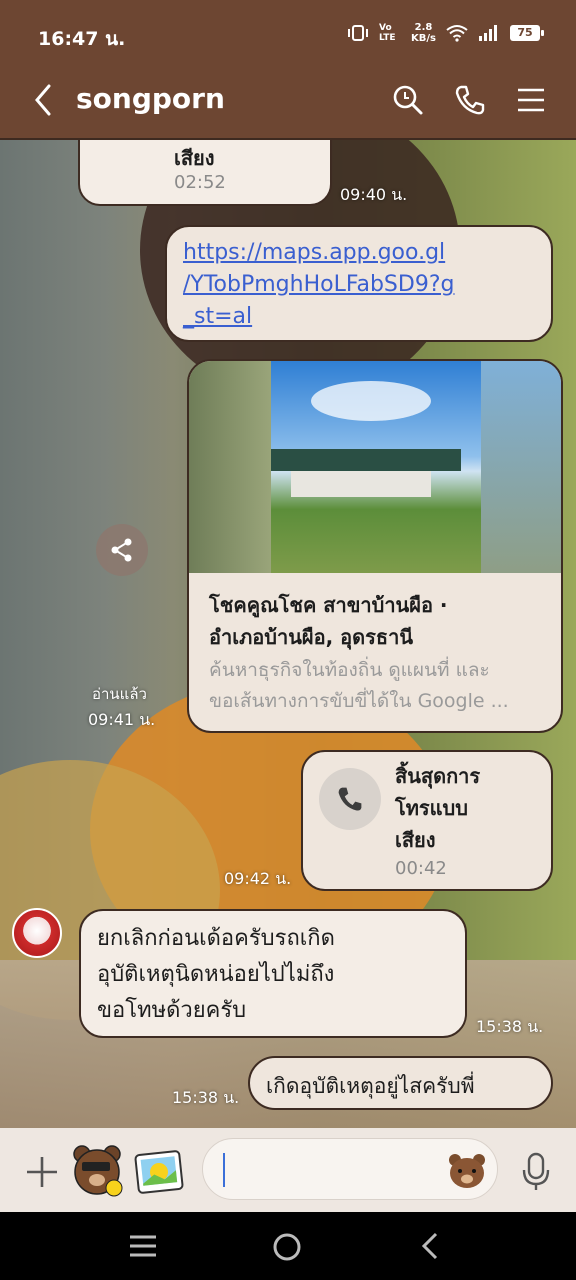  I want to click on message-time: 09:41 น., so click(122, 719).